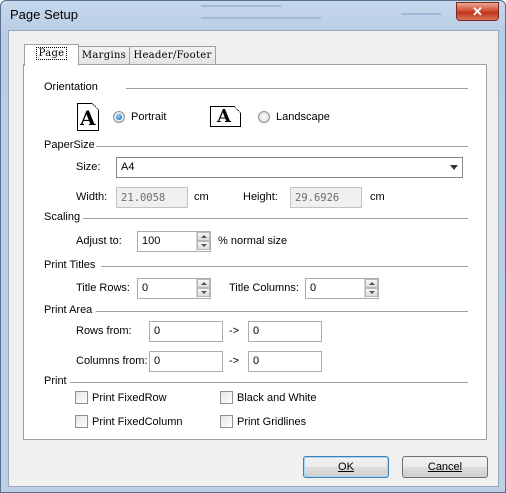 The image size is (506, 493). Describe the element at coordinates (277, 398) in the screenshot. I see `black-and-white-label: Black and White` at that location.